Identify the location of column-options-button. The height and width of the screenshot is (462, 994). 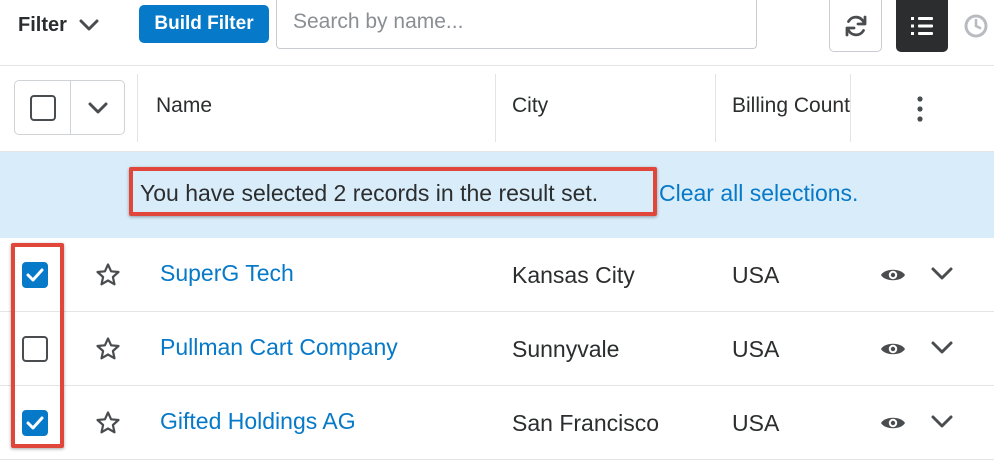
(920, 109).